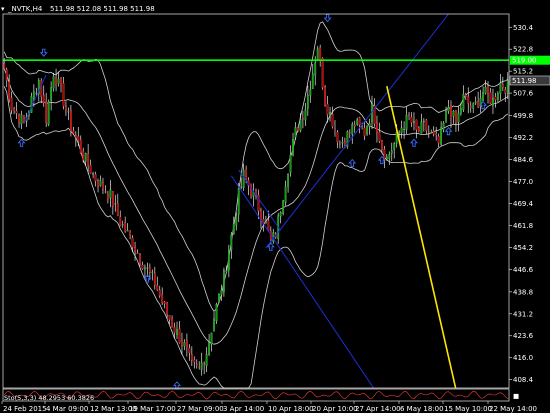 The height and width of the screenshot is (413, 550). Describe the element at coordinates (67, 409) in the screenshot. I see `x-tick-label: 4 Mar 09:00` at that location.